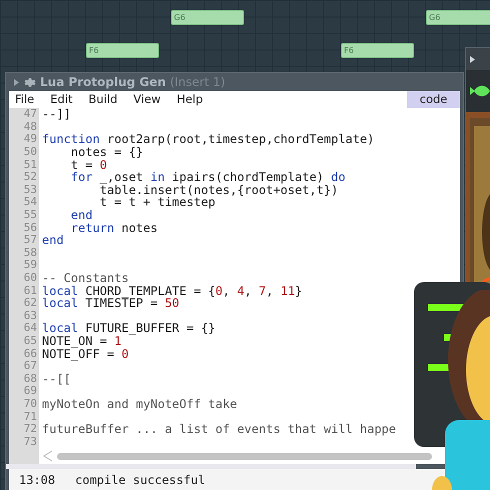 The width and height of the screenshot is (490, 490). What do you see at coordinates (140, 480) in the screenshot?
I see `log-message: compile successful` at bounding box center [140, 480].